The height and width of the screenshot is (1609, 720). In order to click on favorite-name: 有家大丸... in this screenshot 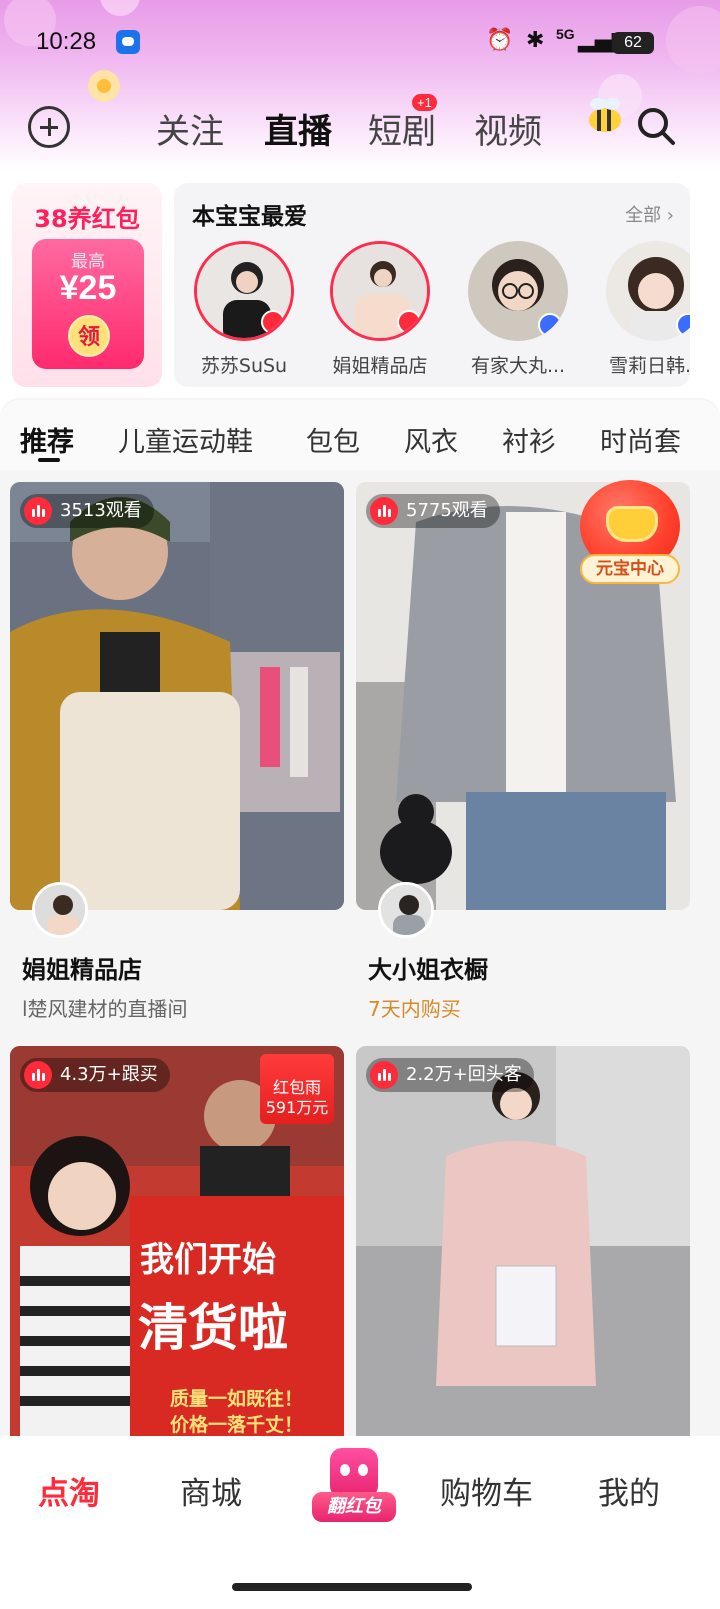, I will do `click(518, 366)`.